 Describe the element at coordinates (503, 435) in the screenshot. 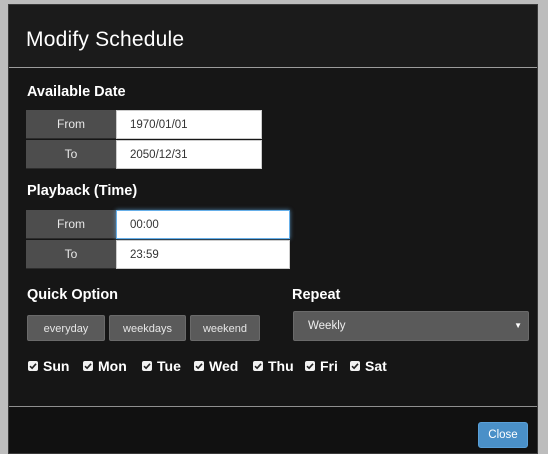

I see `close-button: Close` at that location.